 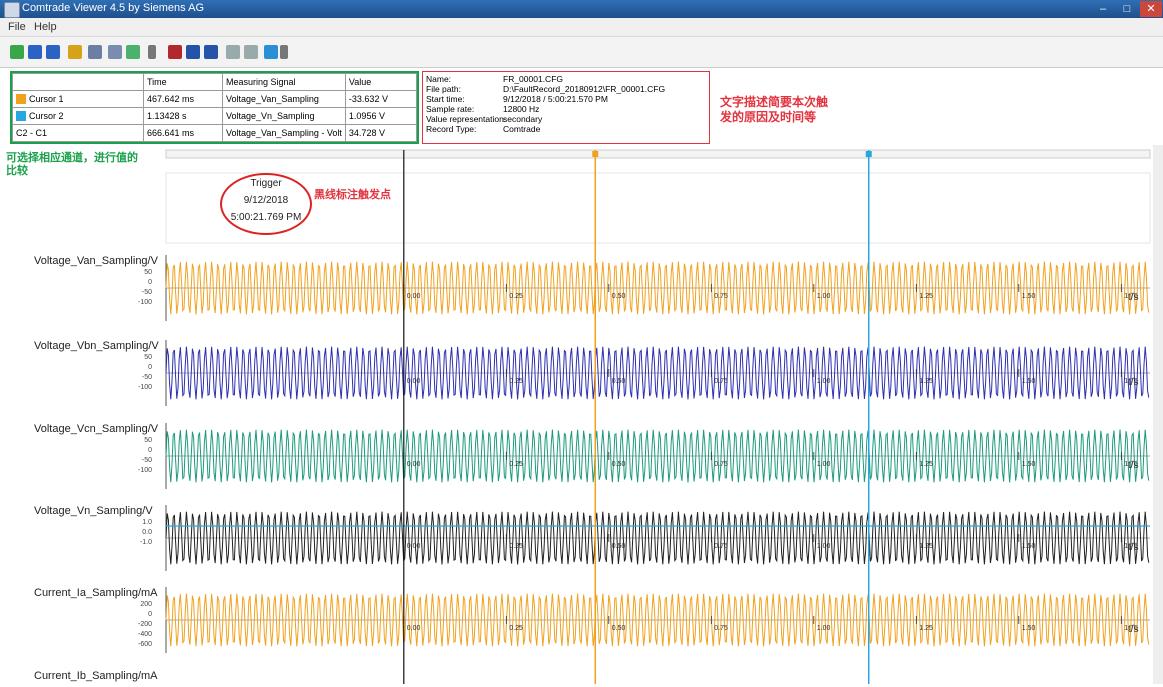 What do you see at coordinates (93, 511) in the screenshot?
I see `channel-label: Voltage_Vn_Sampling/V` at bounding box center [93, 511].